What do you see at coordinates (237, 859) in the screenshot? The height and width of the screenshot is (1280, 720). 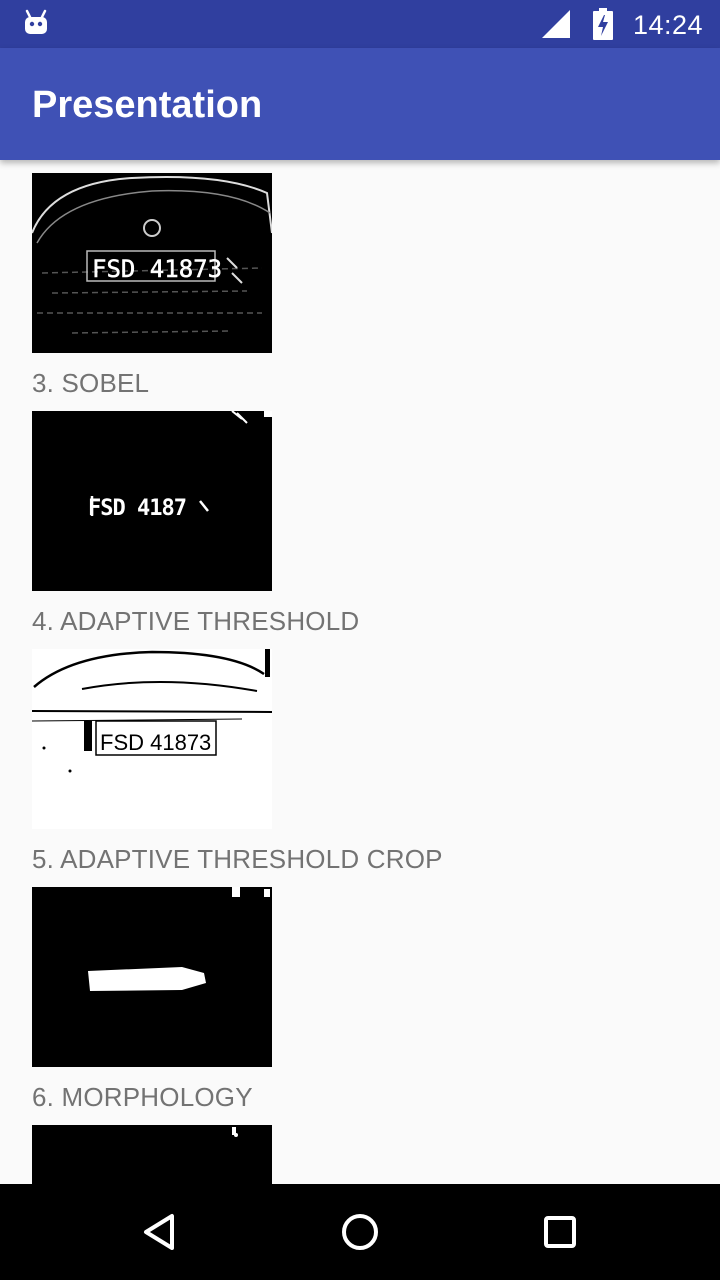 I see `step-caption: 5. ADAPTIVE THRESHOLD CROP` at bounding box center [237, 859].